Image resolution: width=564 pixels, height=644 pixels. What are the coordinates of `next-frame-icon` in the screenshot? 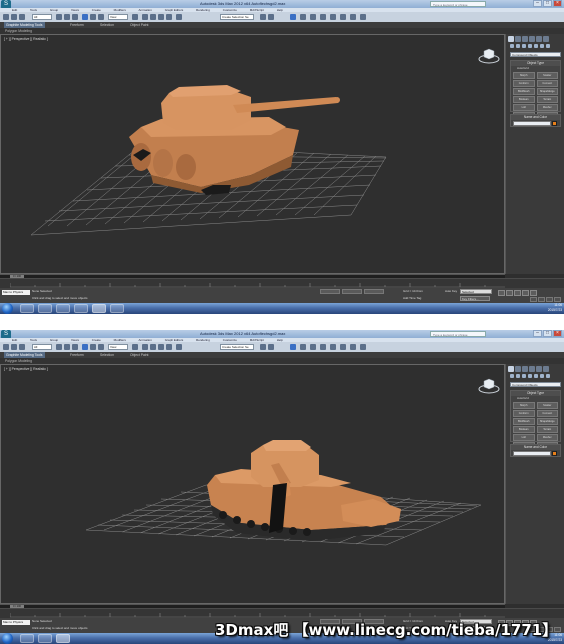 It's located at (525, 293).